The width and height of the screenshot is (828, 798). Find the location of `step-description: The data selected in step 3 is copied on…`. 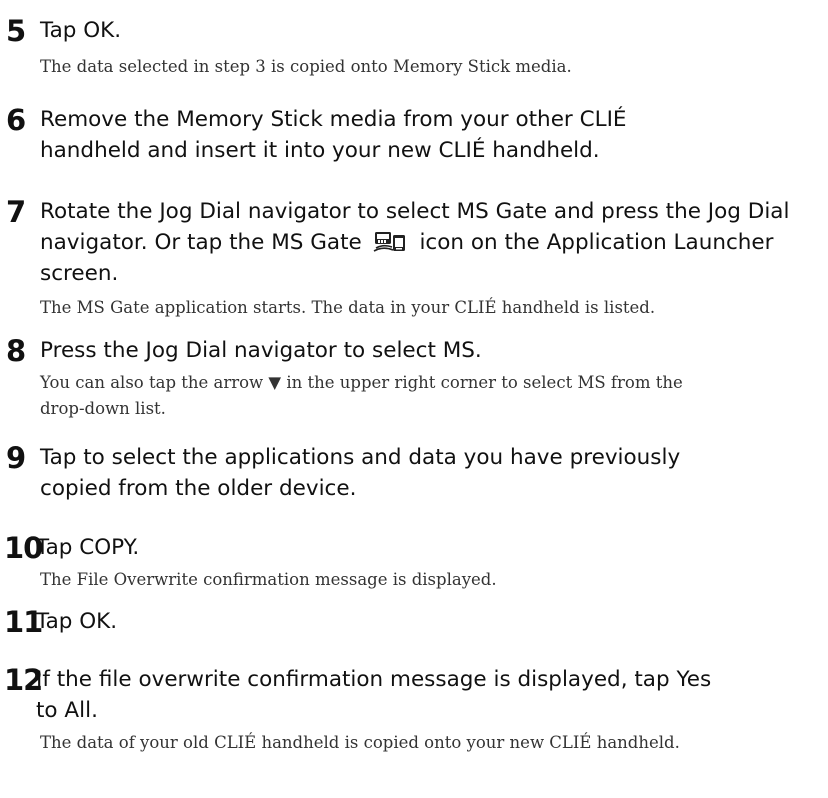

step-description: The data selected in step 3 is copied on… is located at coordinates (306, 66).